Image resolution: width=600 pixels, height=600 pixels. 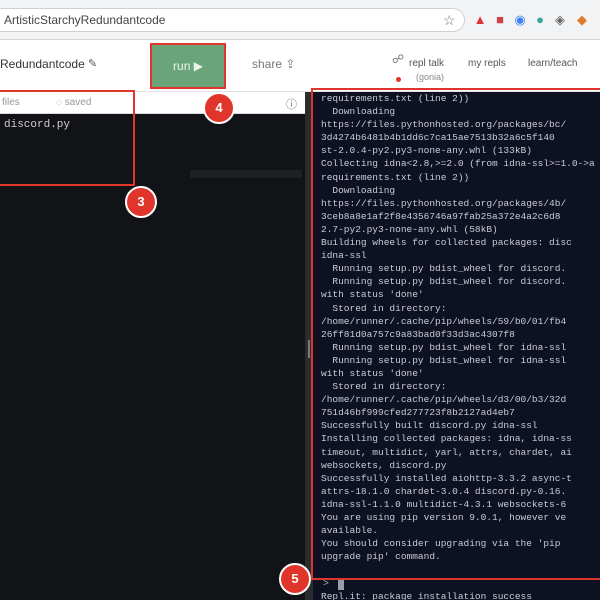 I want to click on nav-learn-teach: learn/teach, so click(x=552, y=63).